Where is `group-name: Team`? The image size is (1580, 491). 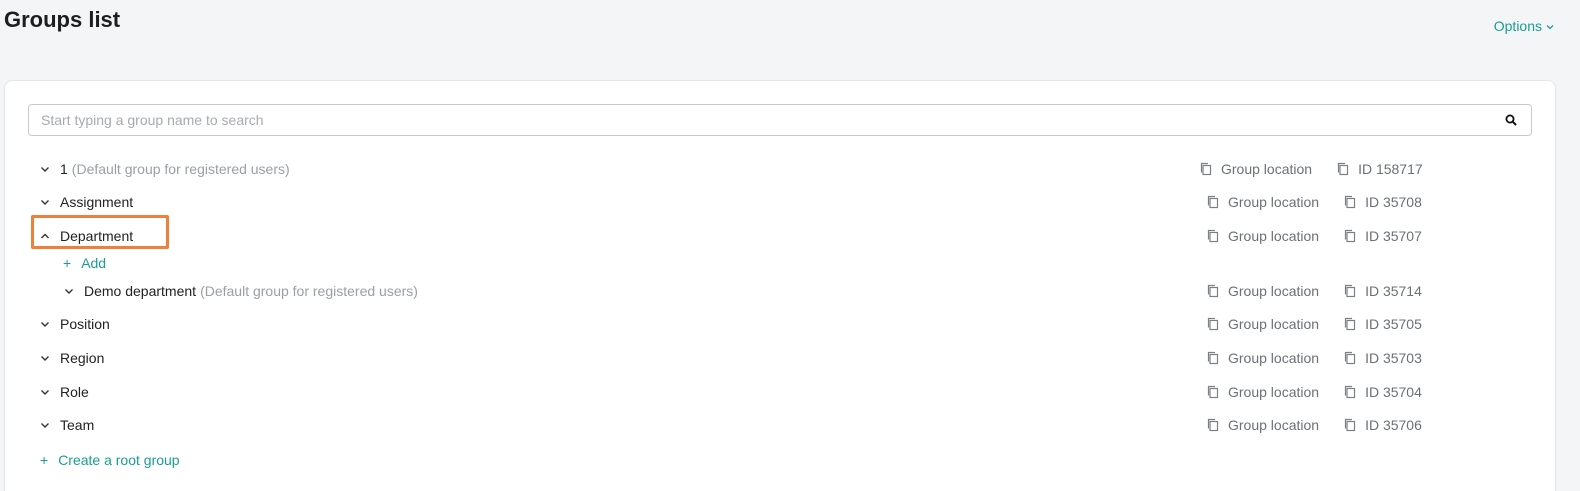
group-name: Team is located at coordinates (77, 425).